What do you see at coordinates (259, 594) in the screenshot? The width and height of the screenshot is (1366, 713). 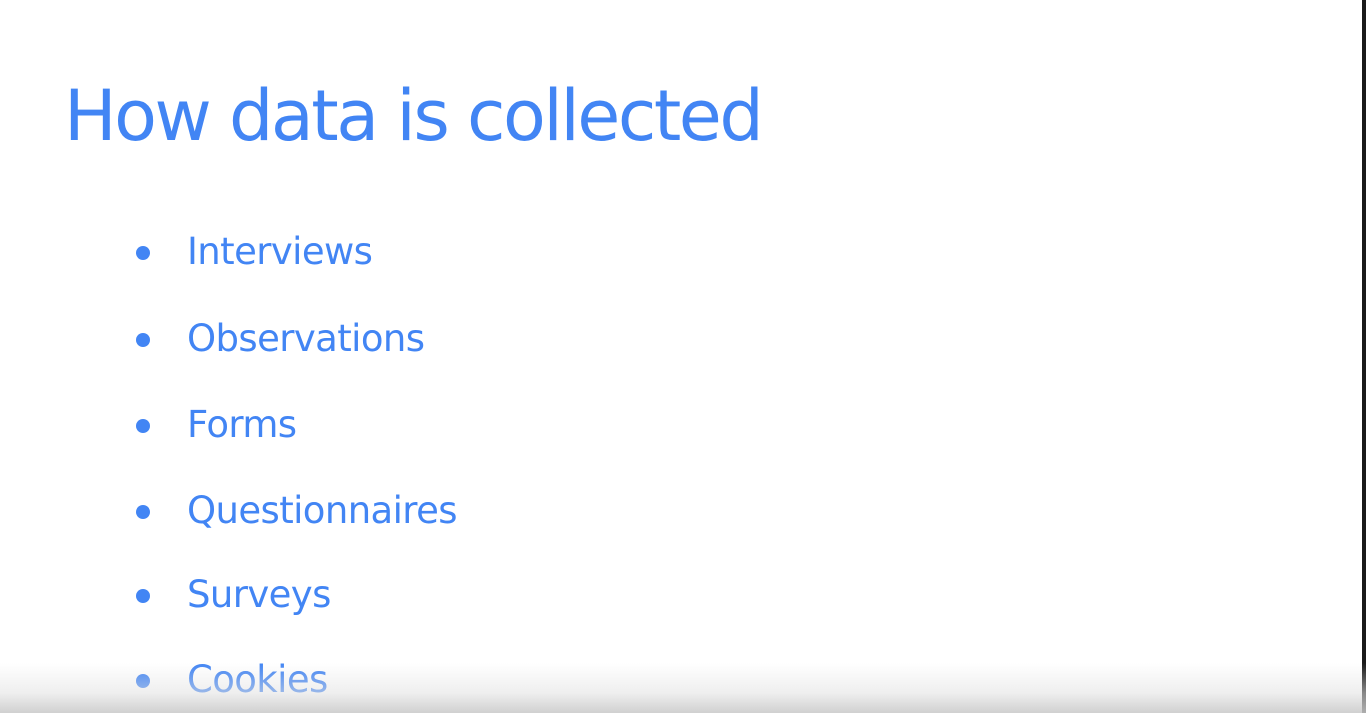 I see `bullet-text: Surveys` at bounding box center [259, 594].